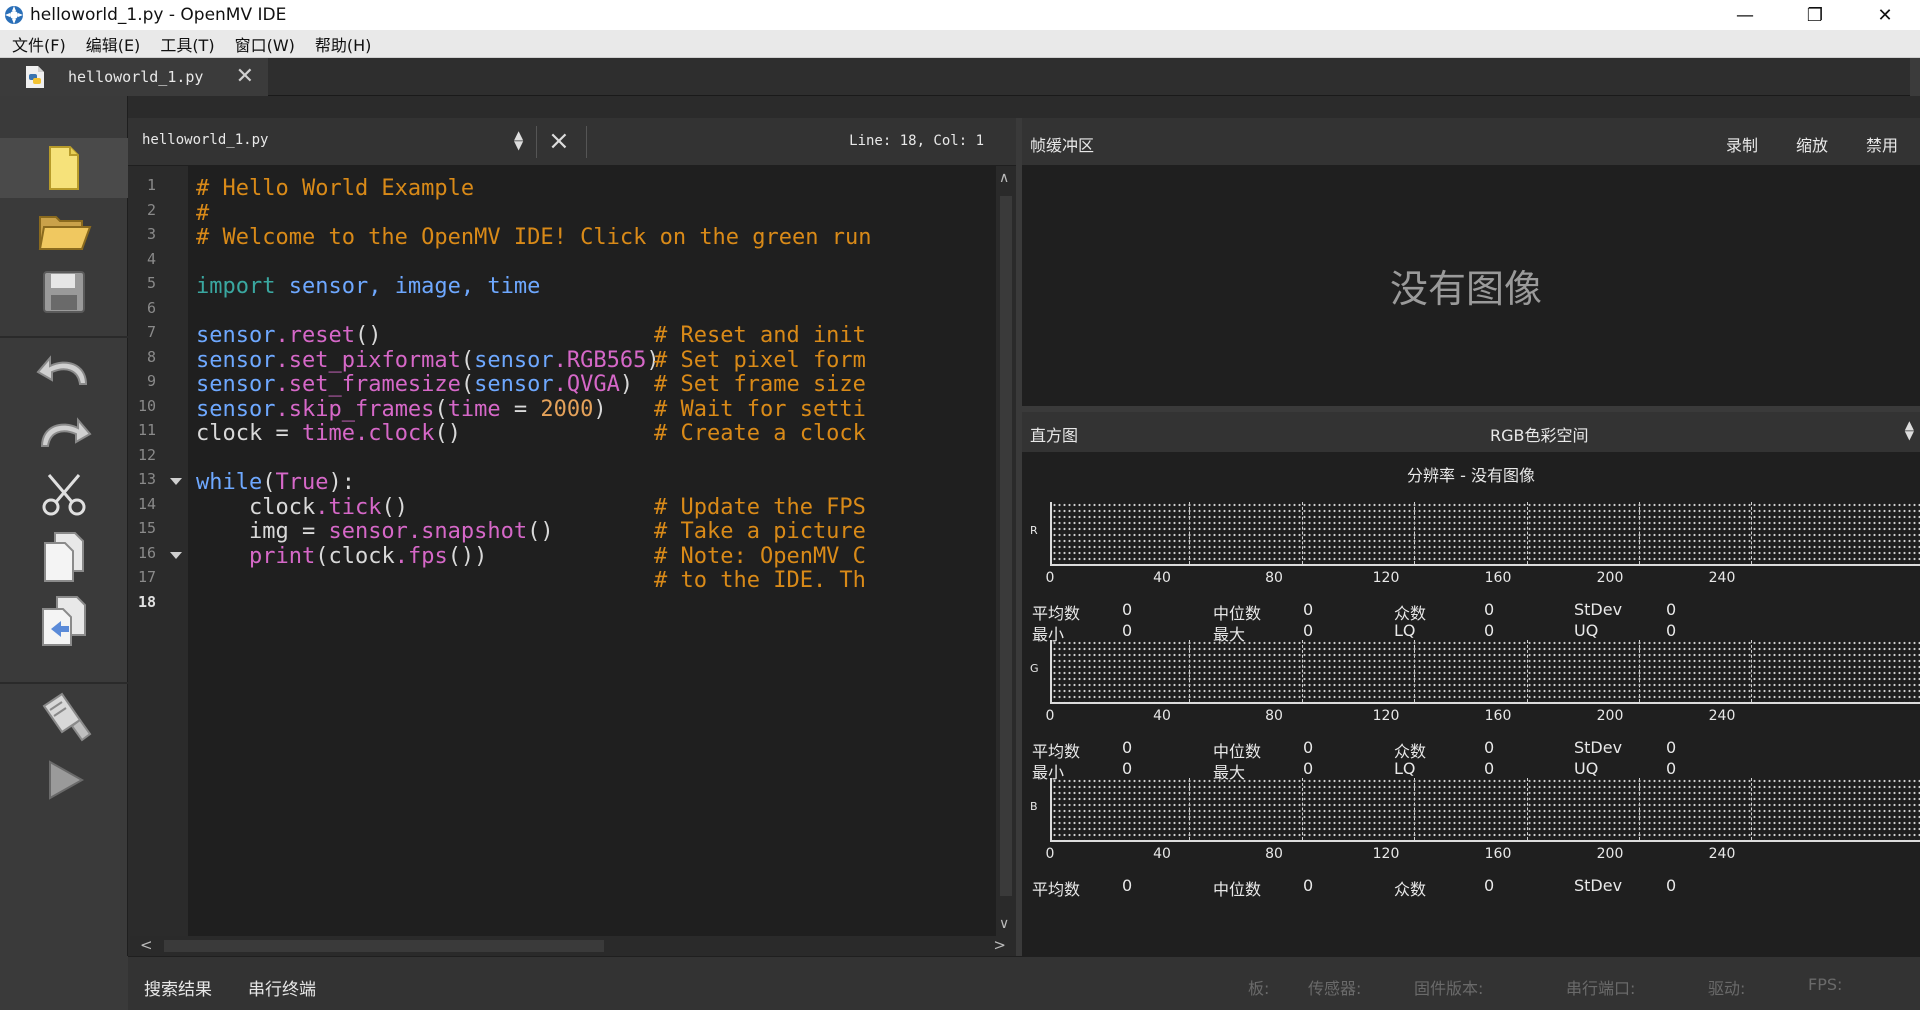  I want to click on menu-tools: 工具(T), so click(187, 44).